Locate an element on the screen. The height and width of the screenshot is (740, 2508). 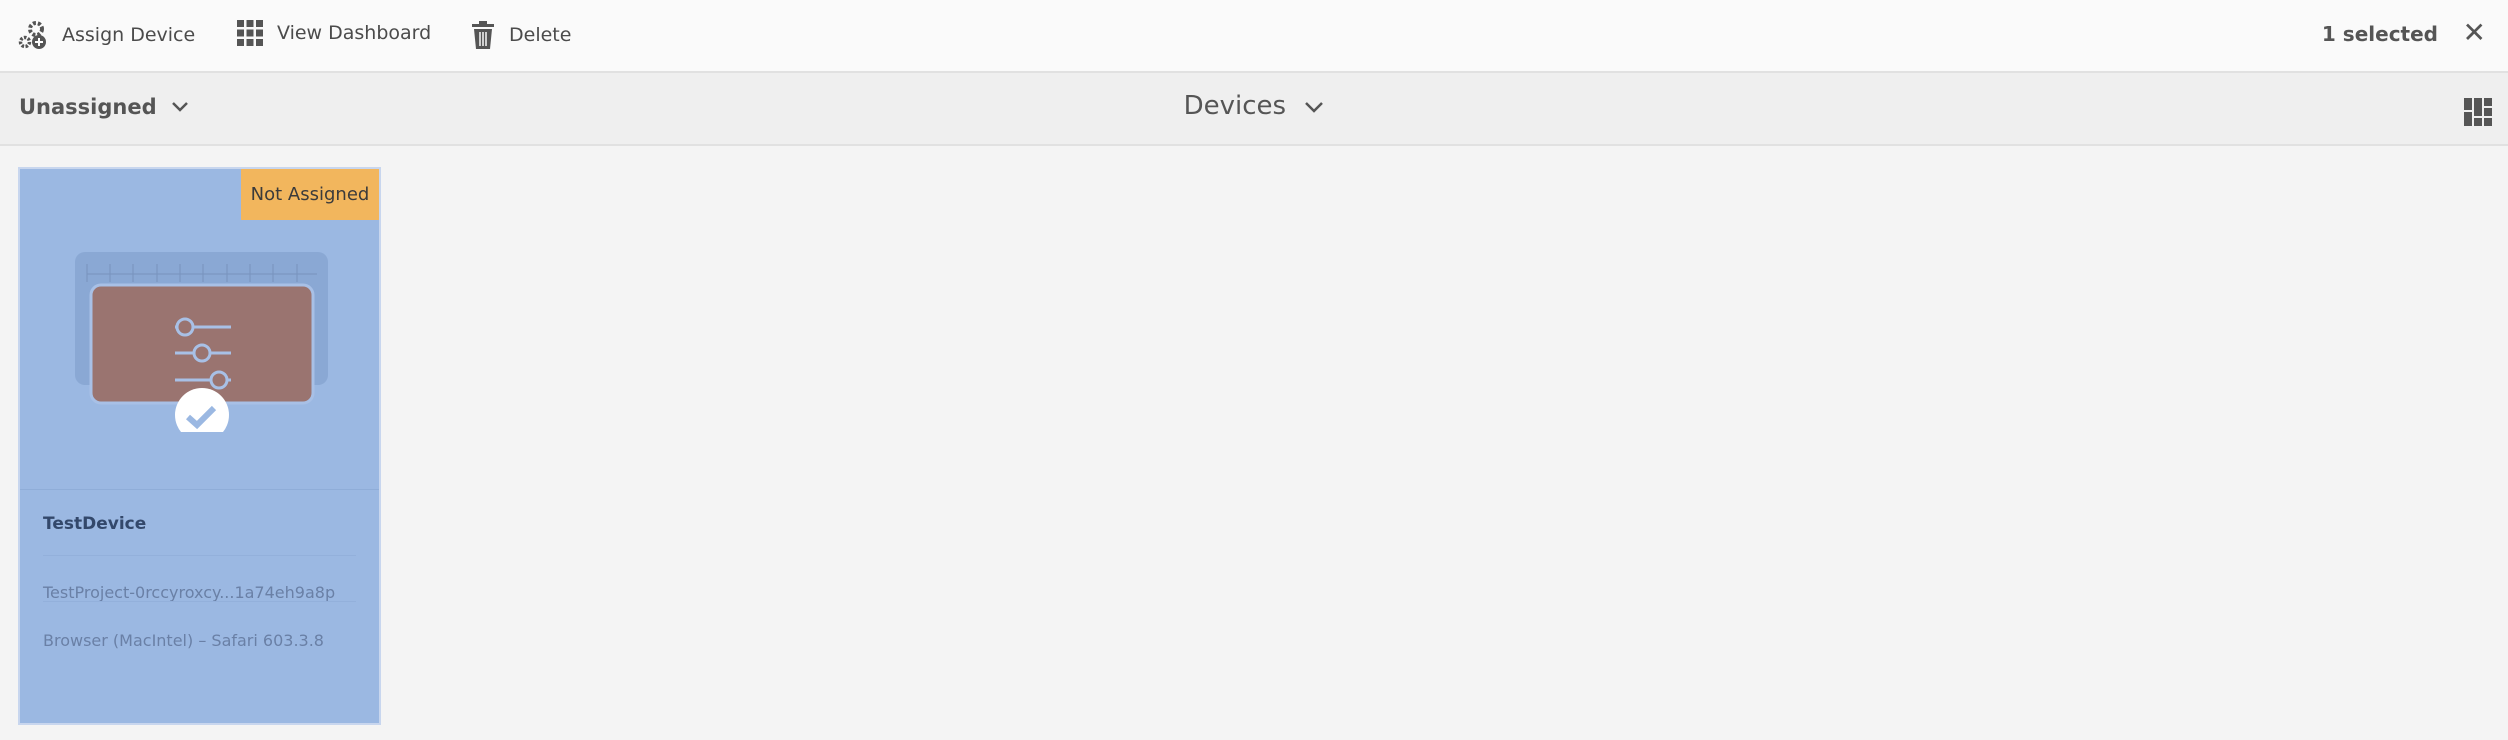
device-name: TestDevice is located at coordinates (95, 524).